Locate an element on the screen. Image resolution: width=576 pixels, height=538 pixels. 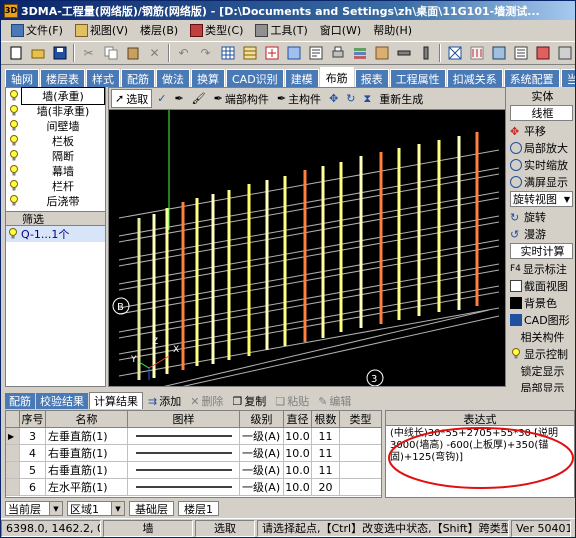
column-header: 图样 is located at coordinates (184, 419).